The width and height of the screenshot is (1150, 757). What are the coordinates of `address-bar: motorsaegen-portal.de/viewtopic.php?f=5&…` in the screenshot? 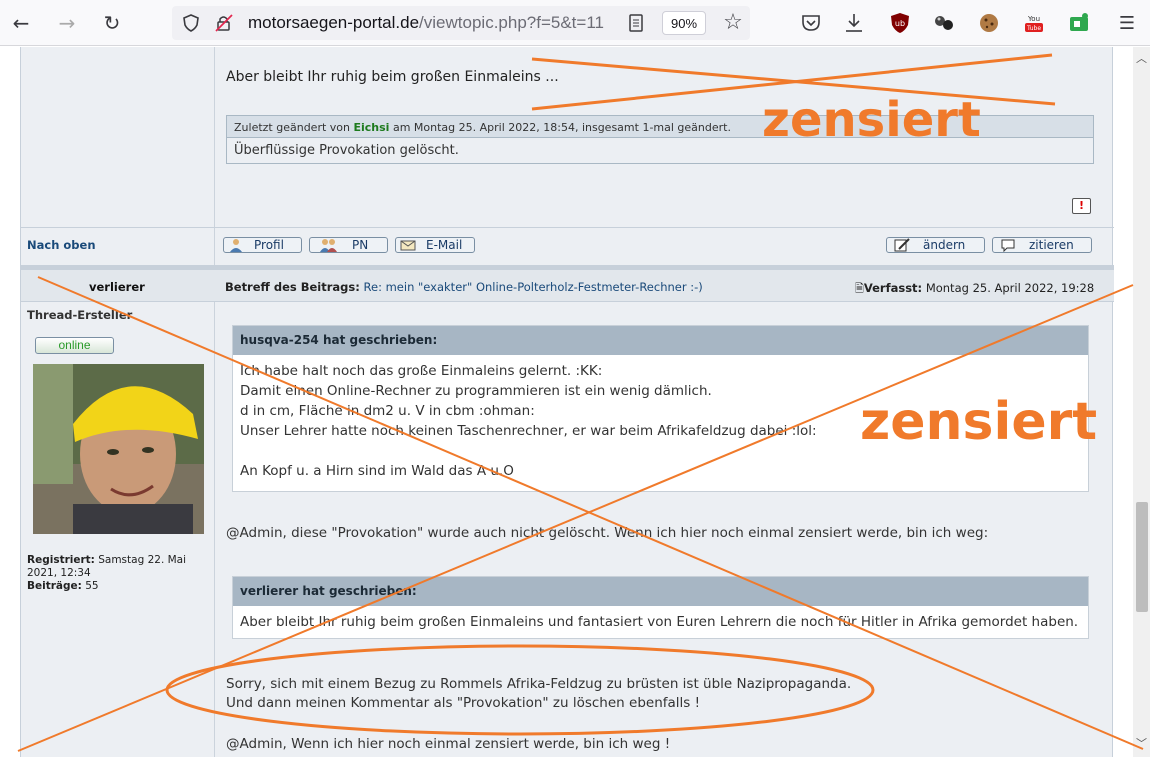 It's located at (461, 23).